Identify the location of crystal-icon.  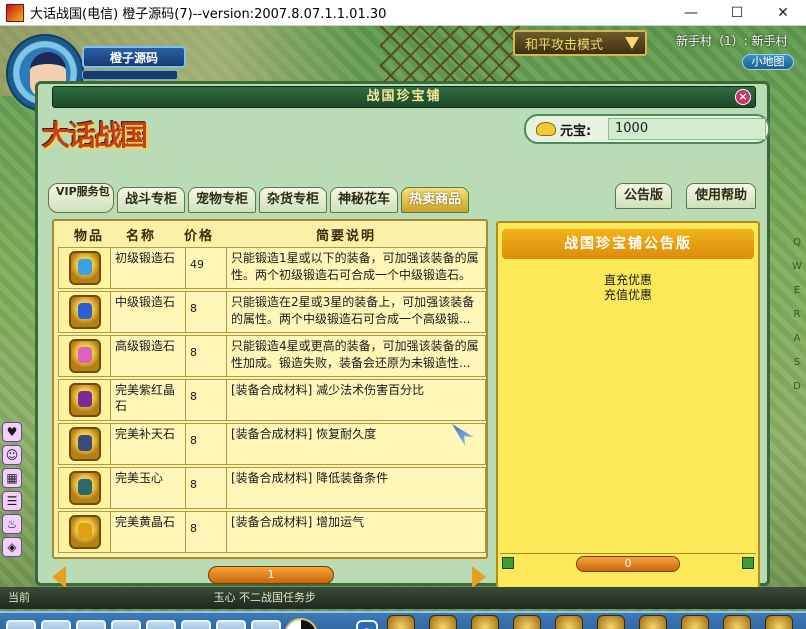
(85, 444).